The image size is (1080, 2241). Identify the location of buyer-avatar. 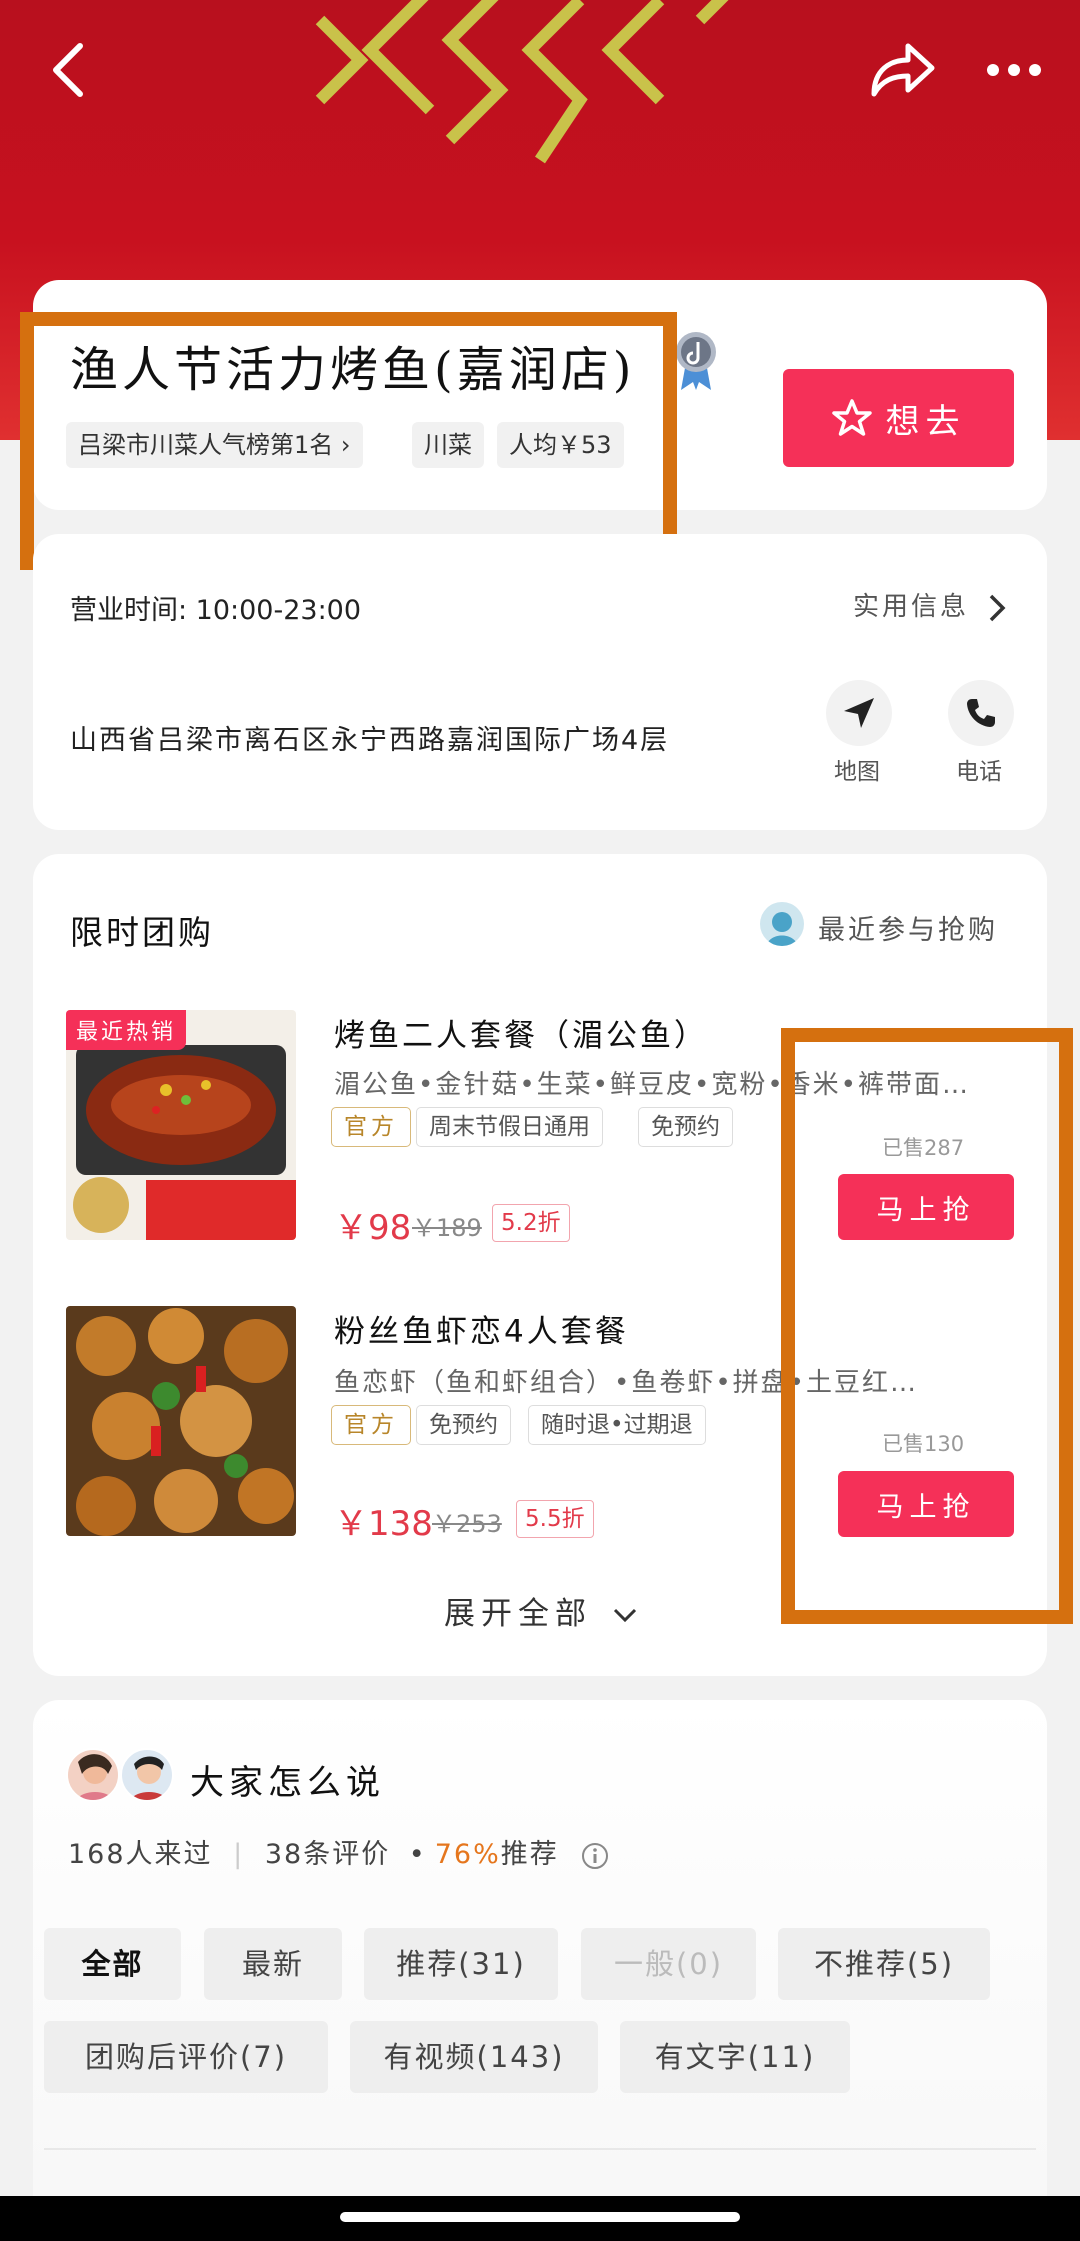
(782, 924).